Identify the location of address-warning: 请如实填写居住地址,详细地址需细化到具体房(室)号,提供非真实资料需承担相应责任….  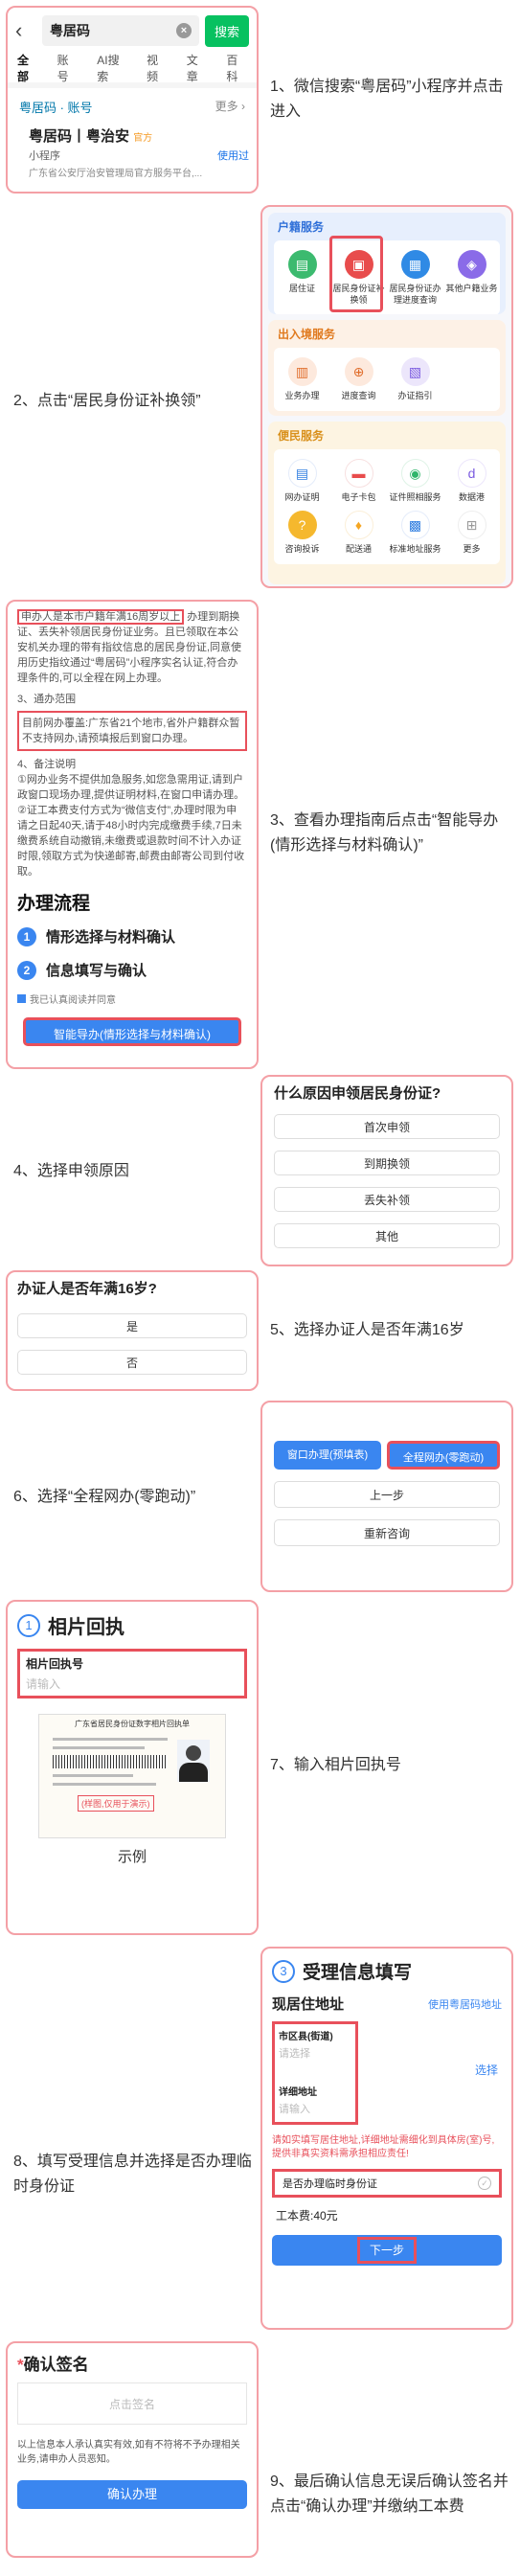
(384, 2147).